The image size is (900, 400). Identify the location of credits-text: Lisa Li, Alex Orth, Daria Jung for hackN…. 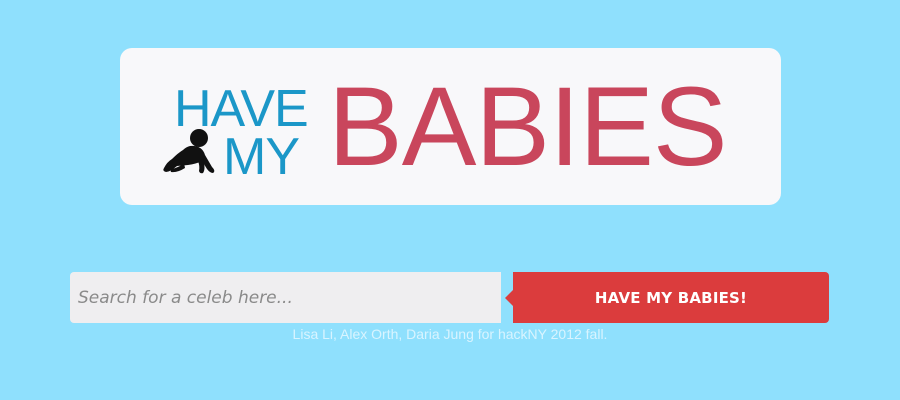
(450, 334).